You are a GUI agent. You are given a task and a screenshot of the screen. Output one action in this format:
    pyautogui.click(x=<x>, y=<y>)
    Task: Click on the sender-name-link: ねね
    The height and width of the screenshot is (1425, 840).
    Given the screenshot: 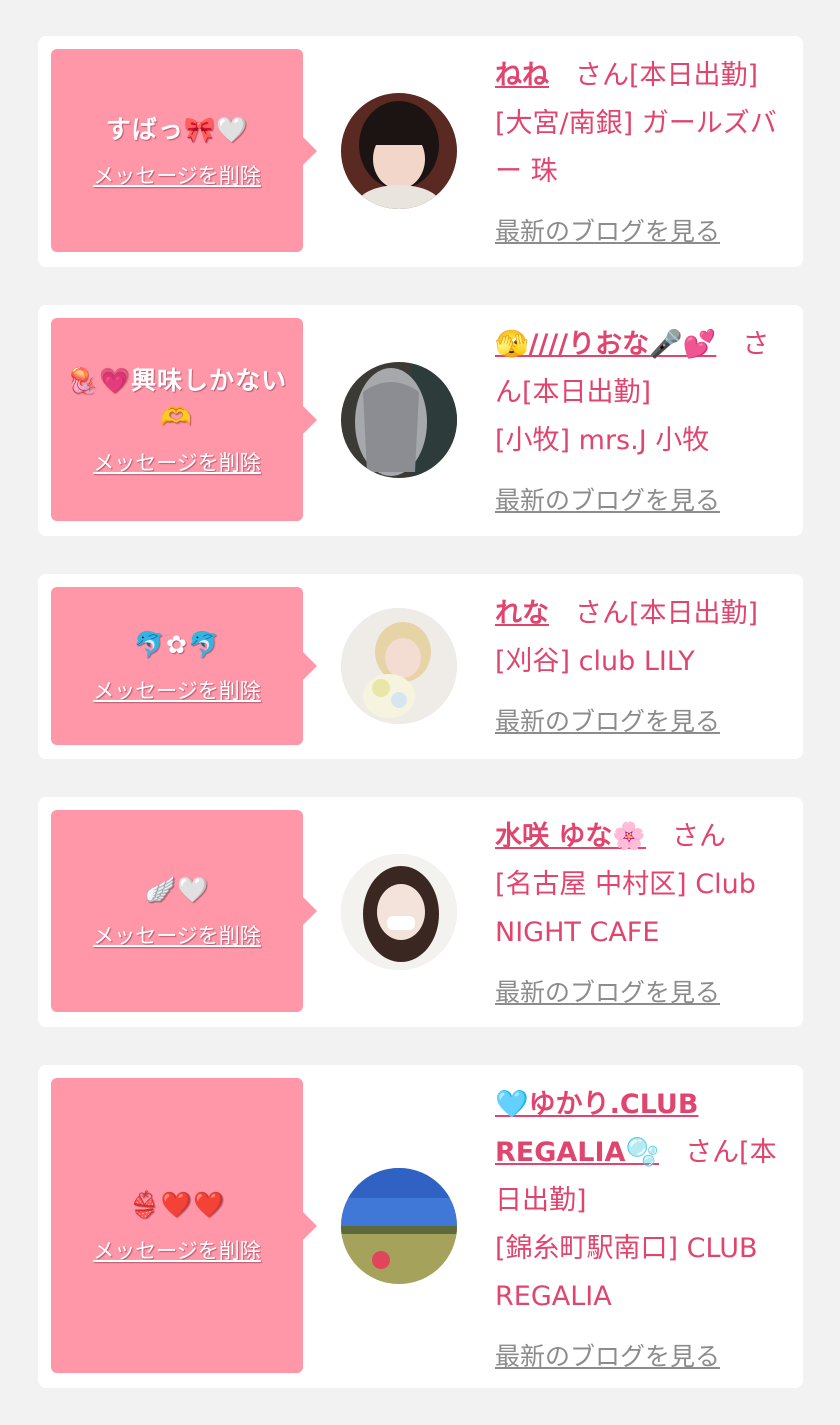 What is the action you would take?
    pyautogui.click(x=522, y=75)
    